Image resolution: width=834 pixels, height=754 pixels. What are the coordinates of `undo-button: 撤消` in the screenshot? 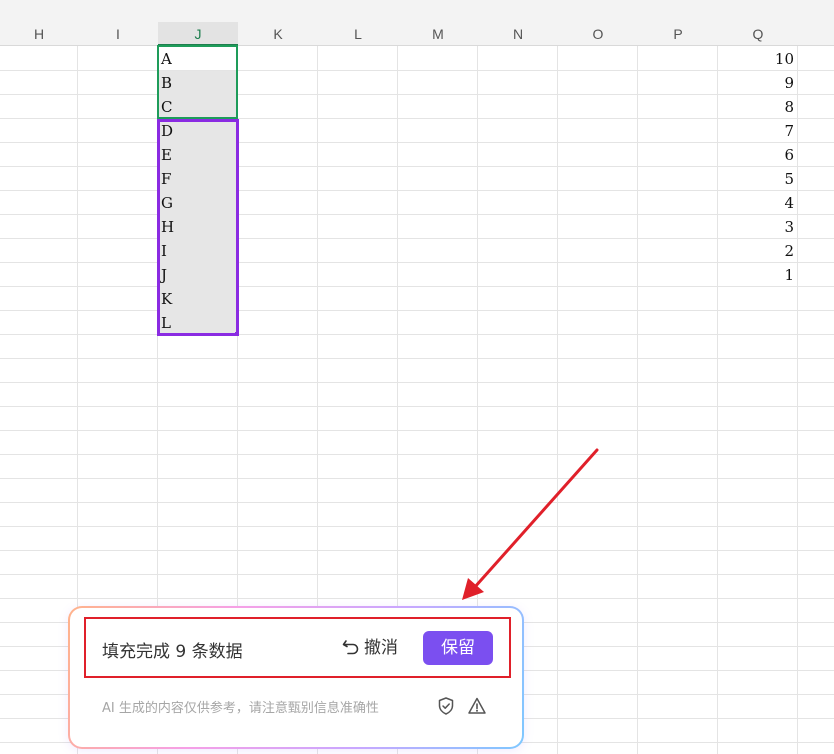 It's located at (370, 648).